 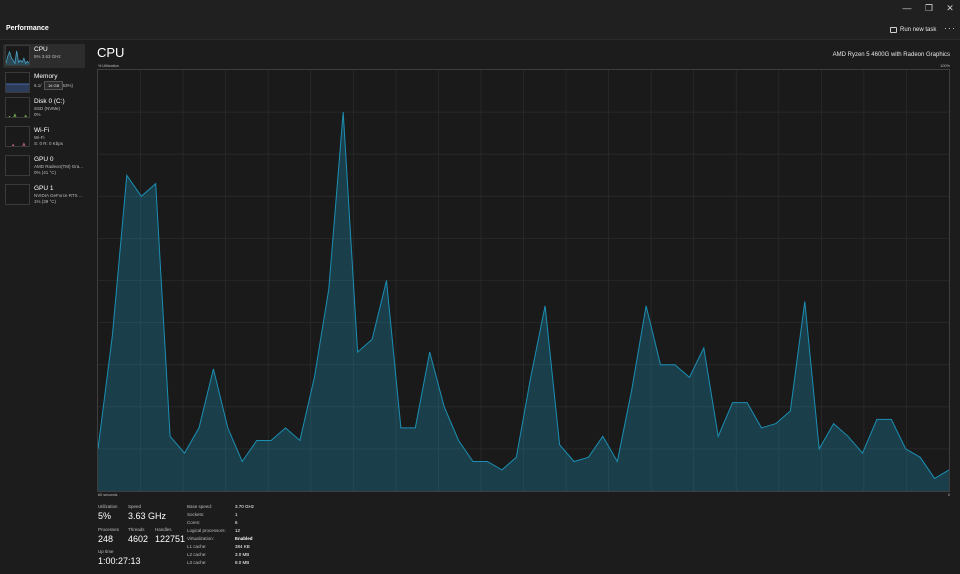 I want to click on sidebar-item-detail-2: S: 0 R: 0 Kbps, so click(x=49, y=143).